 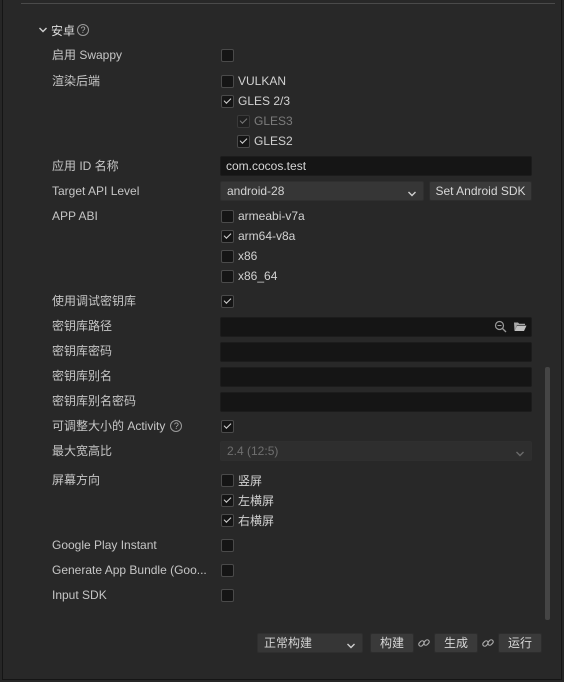 I want to click on input-sdk-row, so click(x=227, y=595).